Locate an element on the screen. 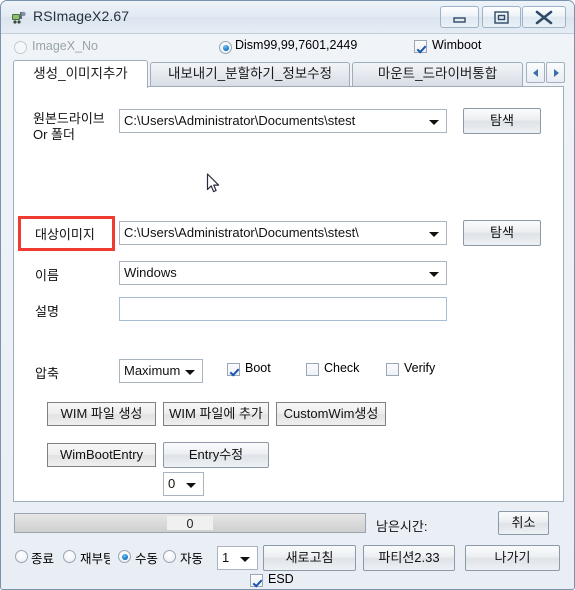 This screenshot has width=575, height=590. exit-button: 나가기 is located at coordinates (512, 558).